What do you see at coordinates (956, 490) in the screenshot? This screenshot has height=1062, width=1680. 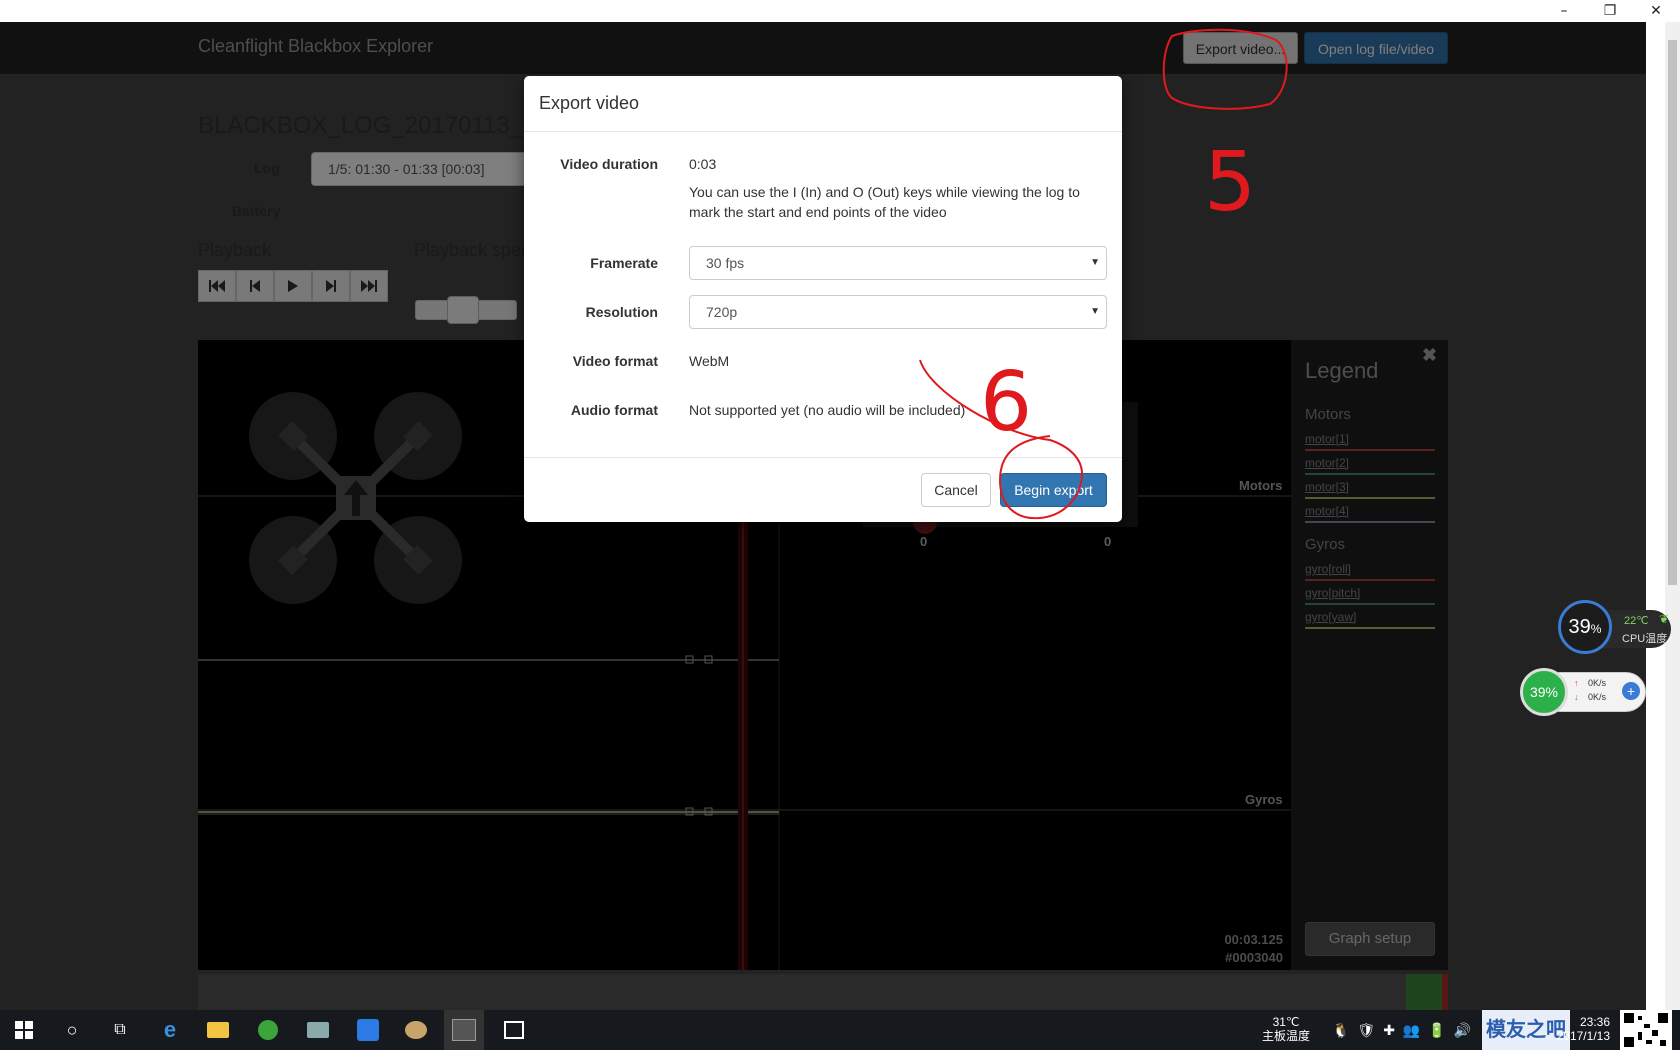 I see `cancel-button: Cancel` at bounding box center [956, 490].